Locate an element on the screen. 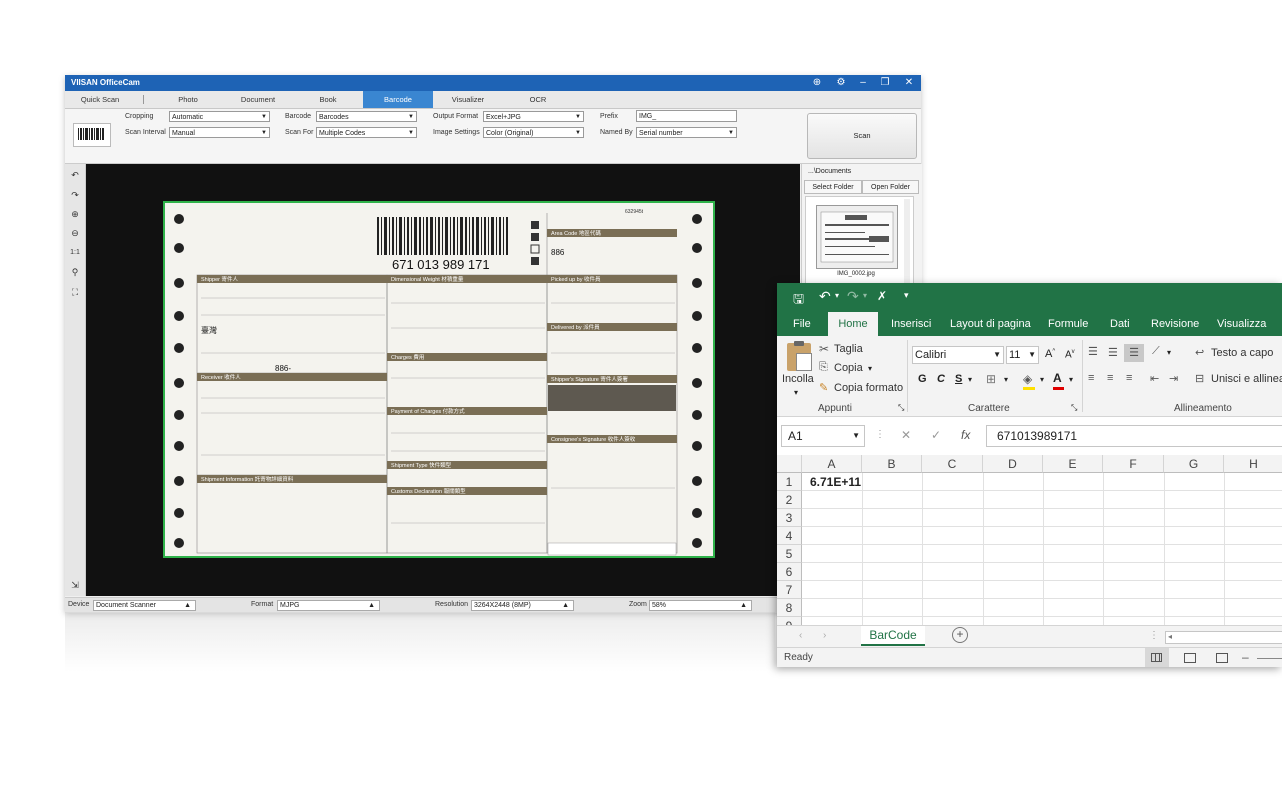  grow-font-icon: A^ is located at coordinates (1050, 354).